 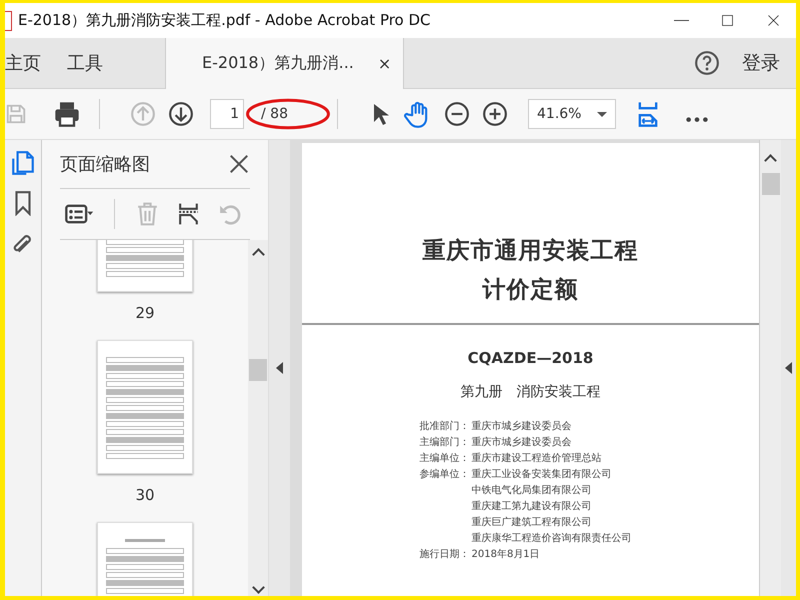 I want to click on zoom-in-icon, so click(x=495, y=114).